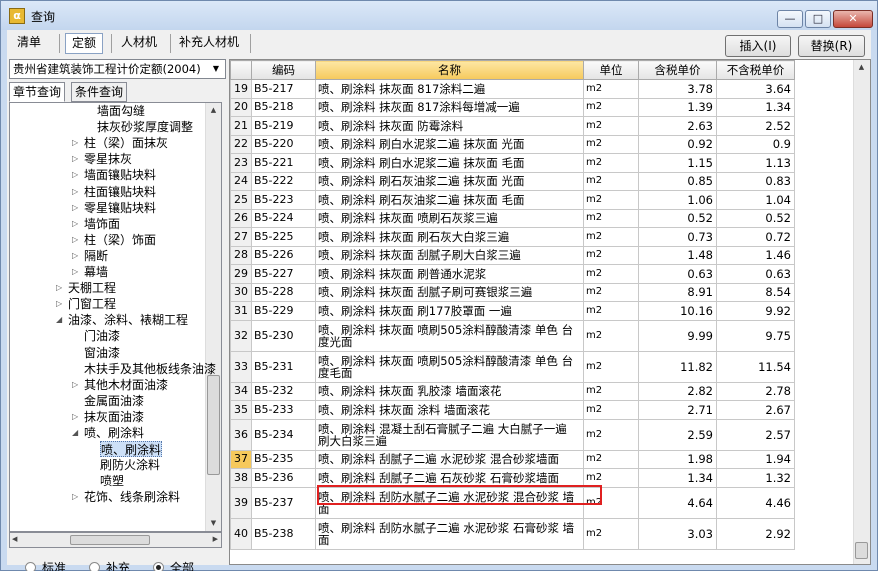 The image size is (878, 571). What do you see at coordinates (120, 192) in the screenshot?
I see `tree-node: 柱面镶贴块料` at bounding box center [120, 192].